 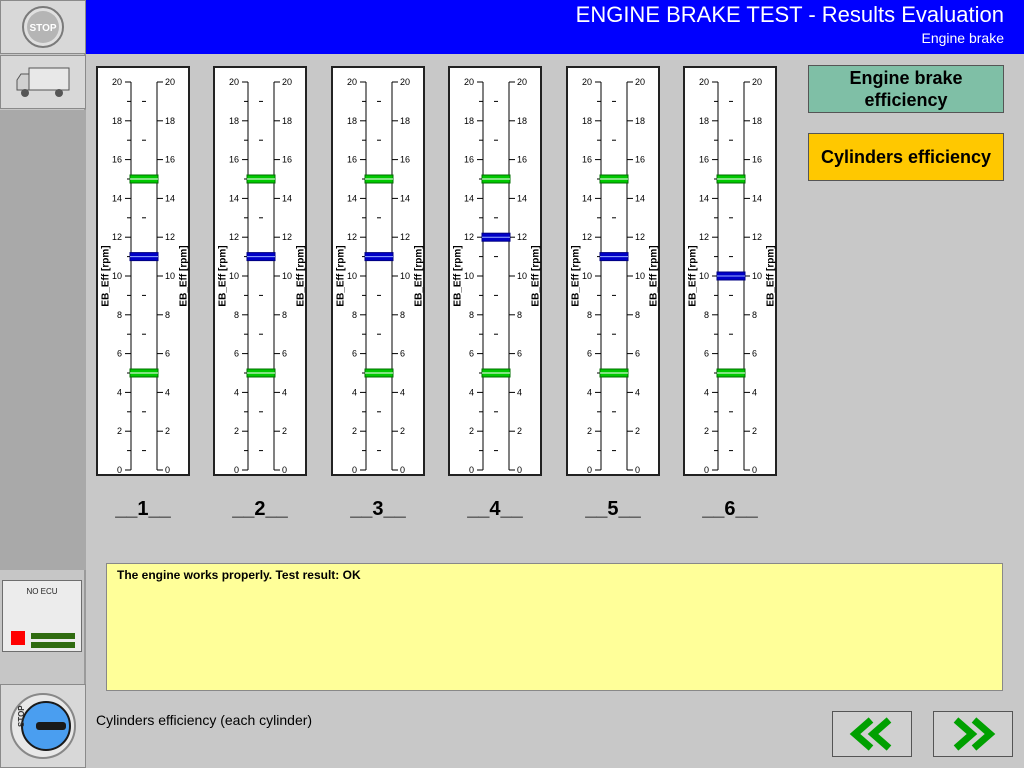 I want to click on stop-icon-label: STOP, so click(x=42, y=28).